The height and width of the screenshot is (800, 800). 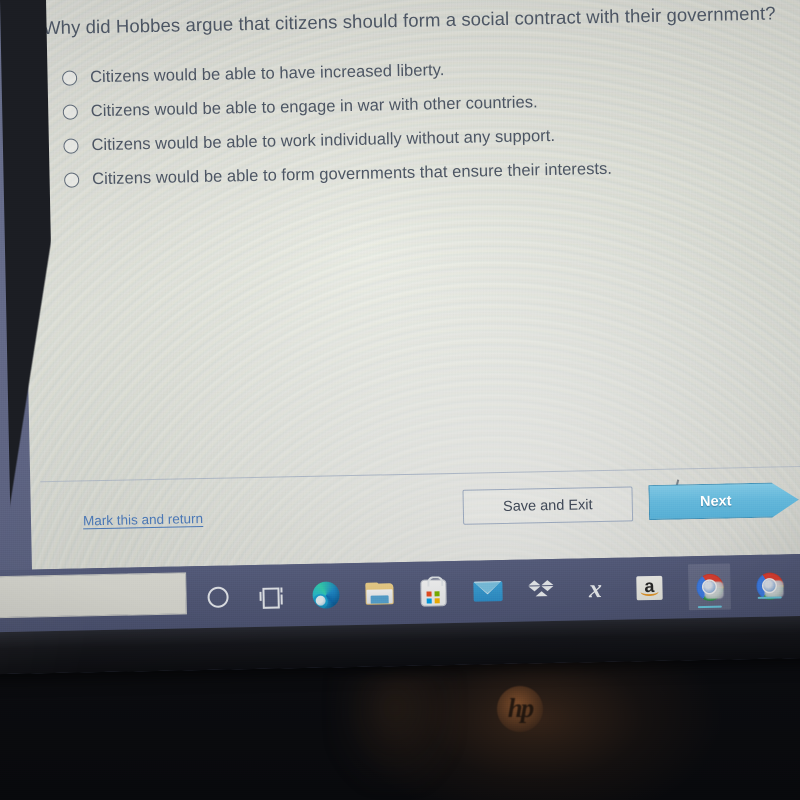 I want to click on next-button: Next, so click(x=723, y=499).